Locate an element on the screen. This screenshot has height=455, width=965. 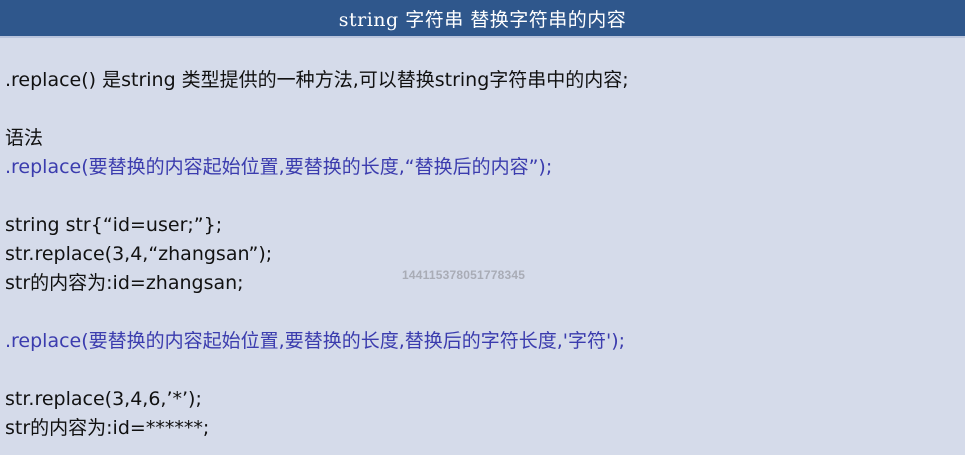
slide-title: string 字符串 替换字符串的内容 is located at coordinates (482, 19).